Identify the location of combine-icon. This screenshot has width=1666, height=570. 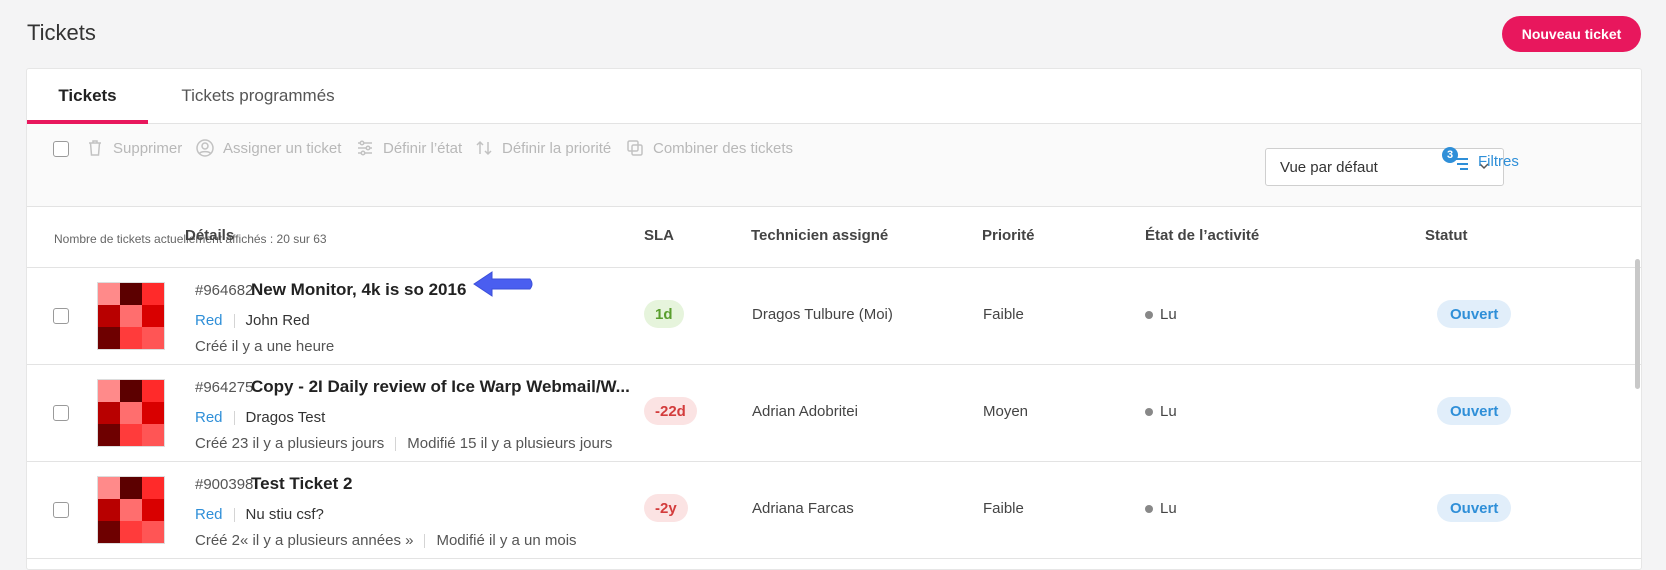
(635, 148).